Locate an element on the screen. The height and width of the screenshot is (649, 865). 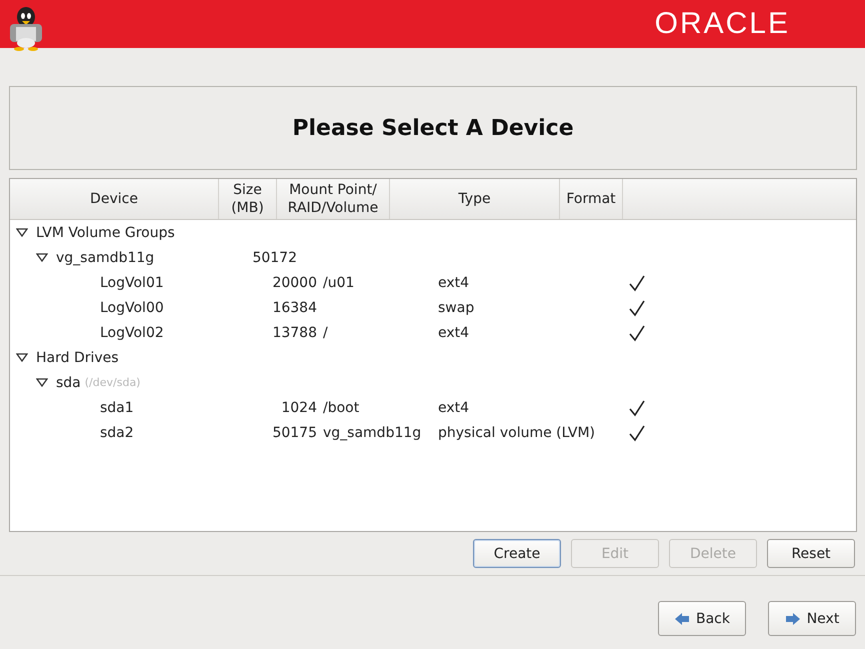
left-arrow-icon is located at coordinates (682, 619).